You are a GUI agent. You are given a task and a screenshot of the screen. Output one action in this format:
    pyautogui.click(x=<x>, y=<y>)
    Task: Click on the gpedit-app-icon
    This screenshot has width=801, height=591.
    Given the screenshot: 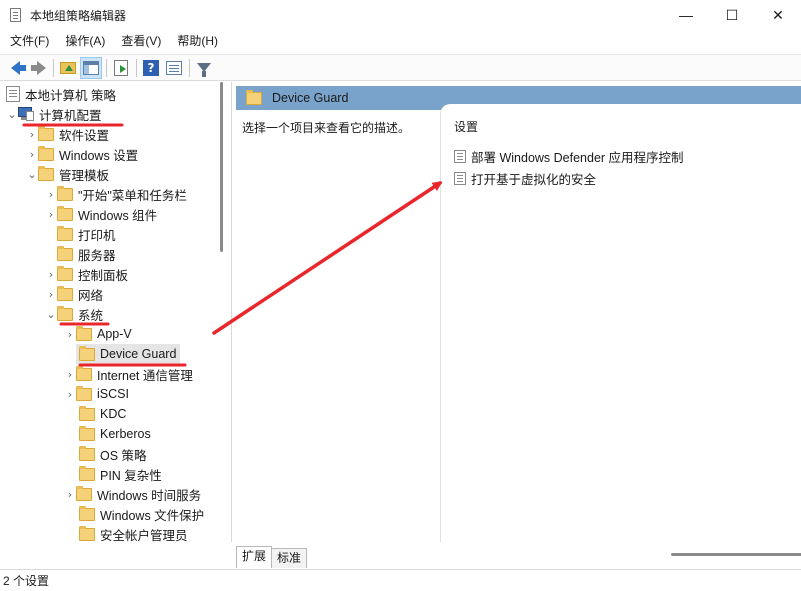 What is the action you would take?
    pyautogui.click(x=16, y=15)
    